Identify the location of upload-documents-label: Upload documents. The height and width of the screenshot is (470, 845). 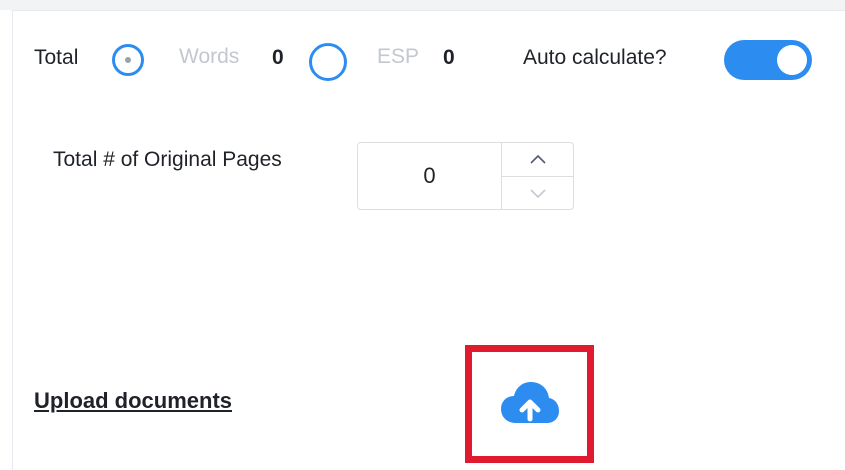
(133, 400).